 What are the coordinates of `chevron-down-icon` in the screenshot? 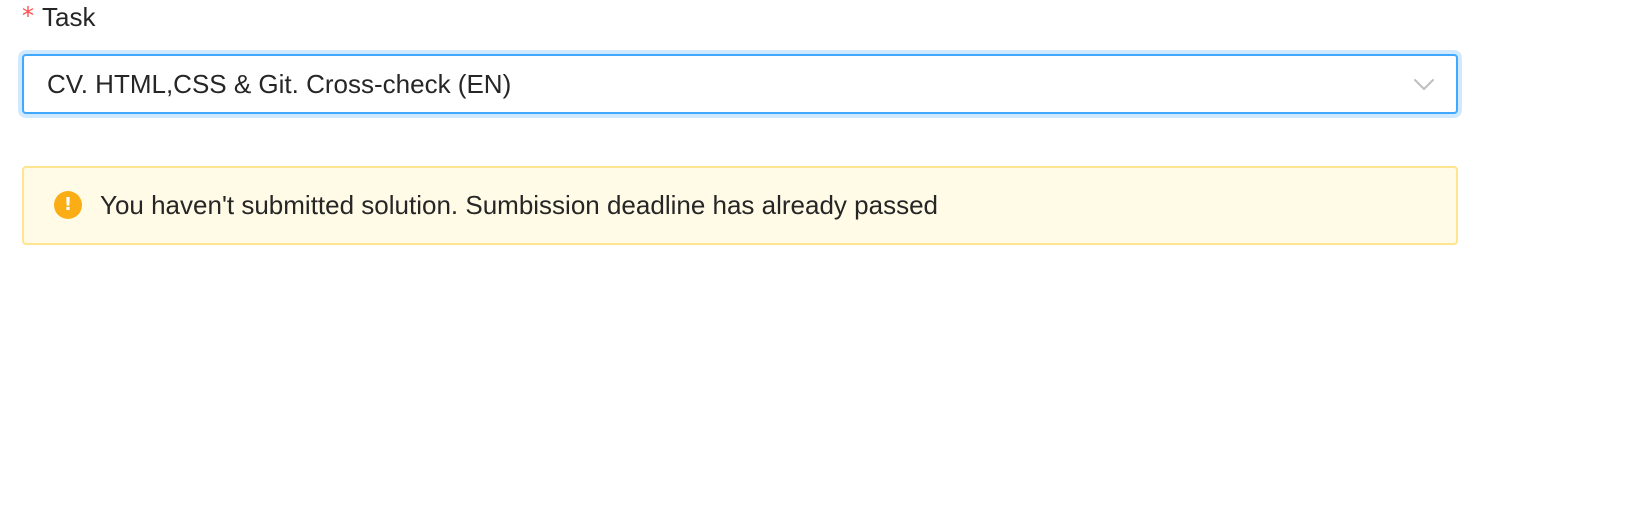 It's located at (1424, 84).